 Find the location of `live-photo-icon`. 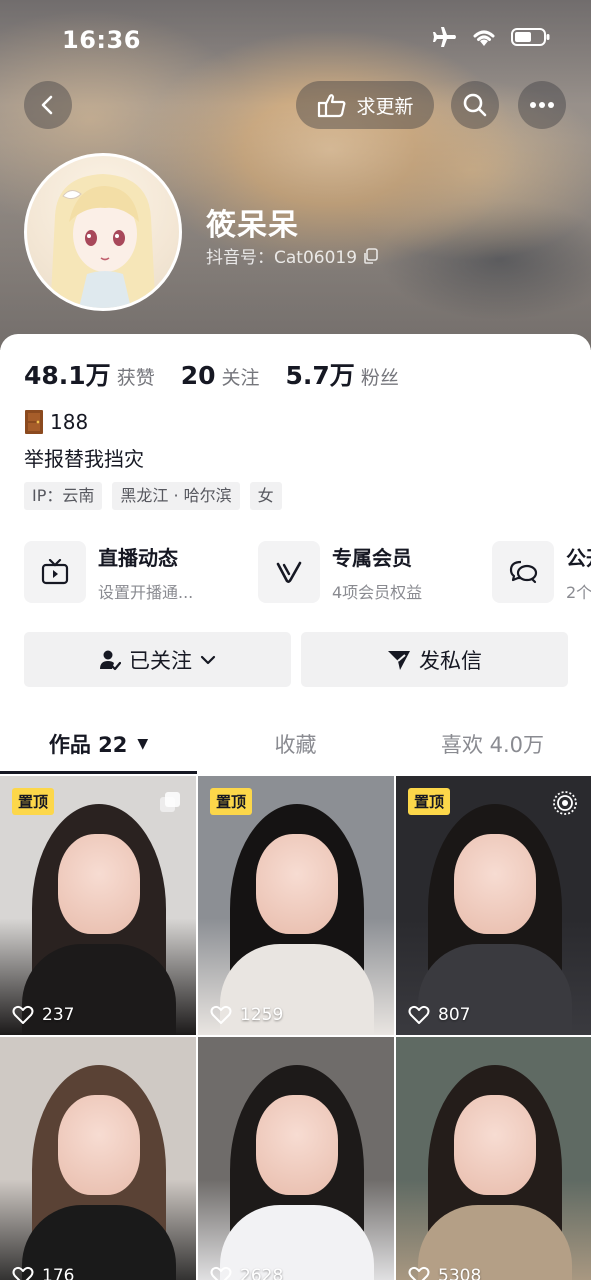

live-photo-icon is located at coordinates (565, 805).